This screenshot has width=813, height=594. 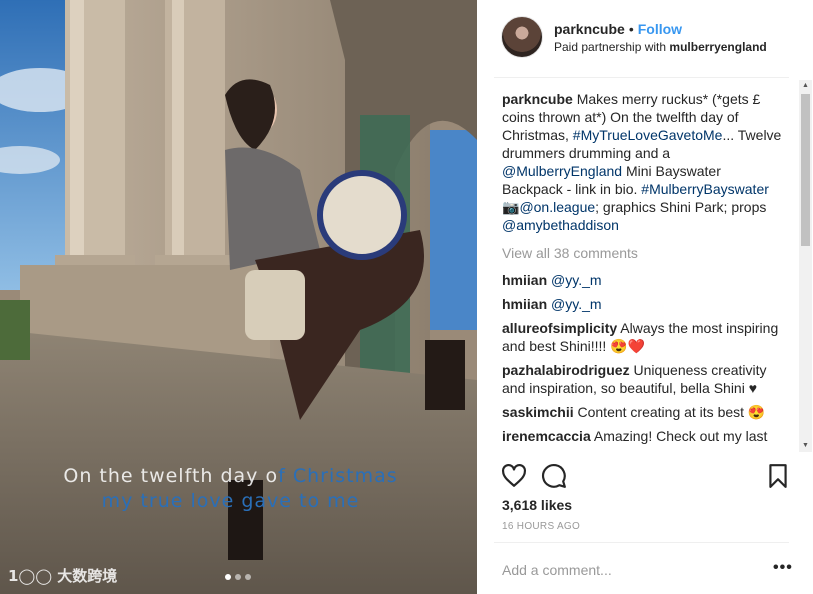 What do you see at coordinates (705, 189) in the screenshot?
I see `hashtag-link: #MulberryBayswater` at bounding box center [705, 189].